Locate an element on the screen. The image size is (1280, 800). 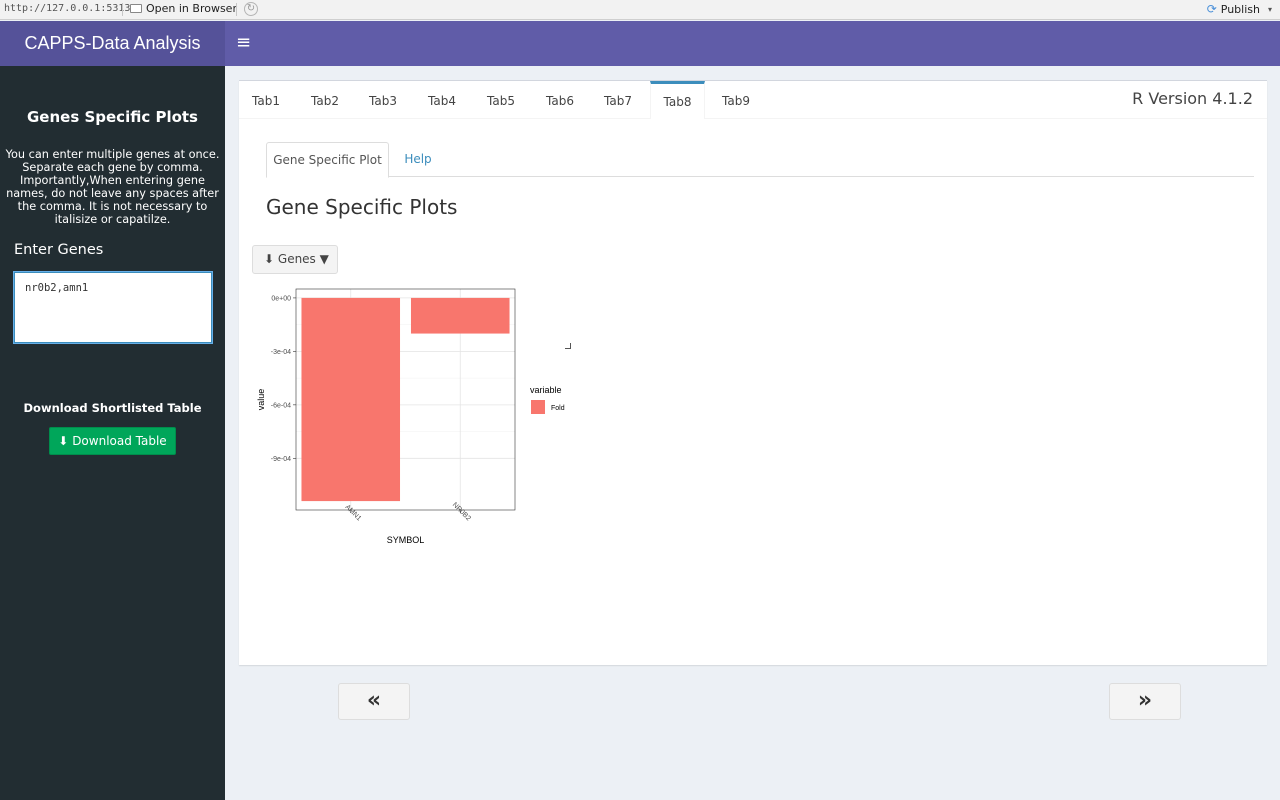
x-axis-title: SYMBOL is located at coordinates (406, 540).